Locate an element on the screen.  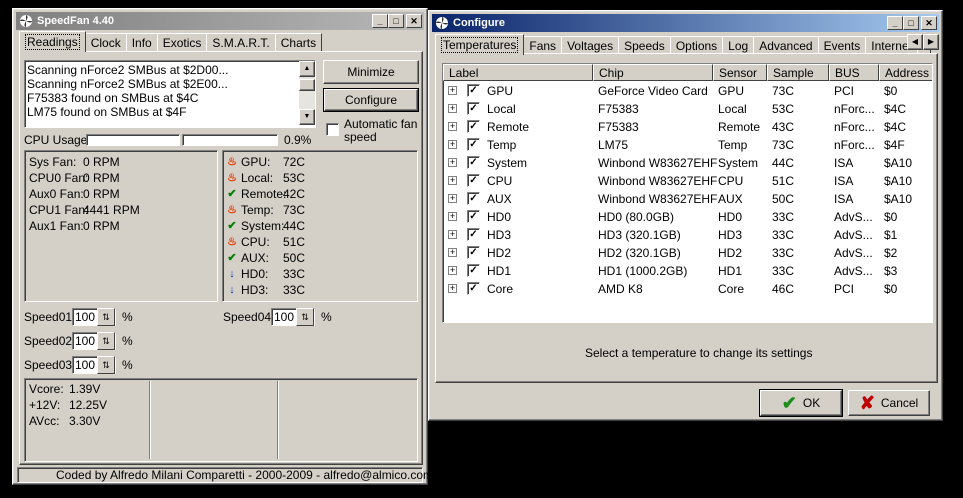
temp-value: 33C is located at coordinates (294, 290).